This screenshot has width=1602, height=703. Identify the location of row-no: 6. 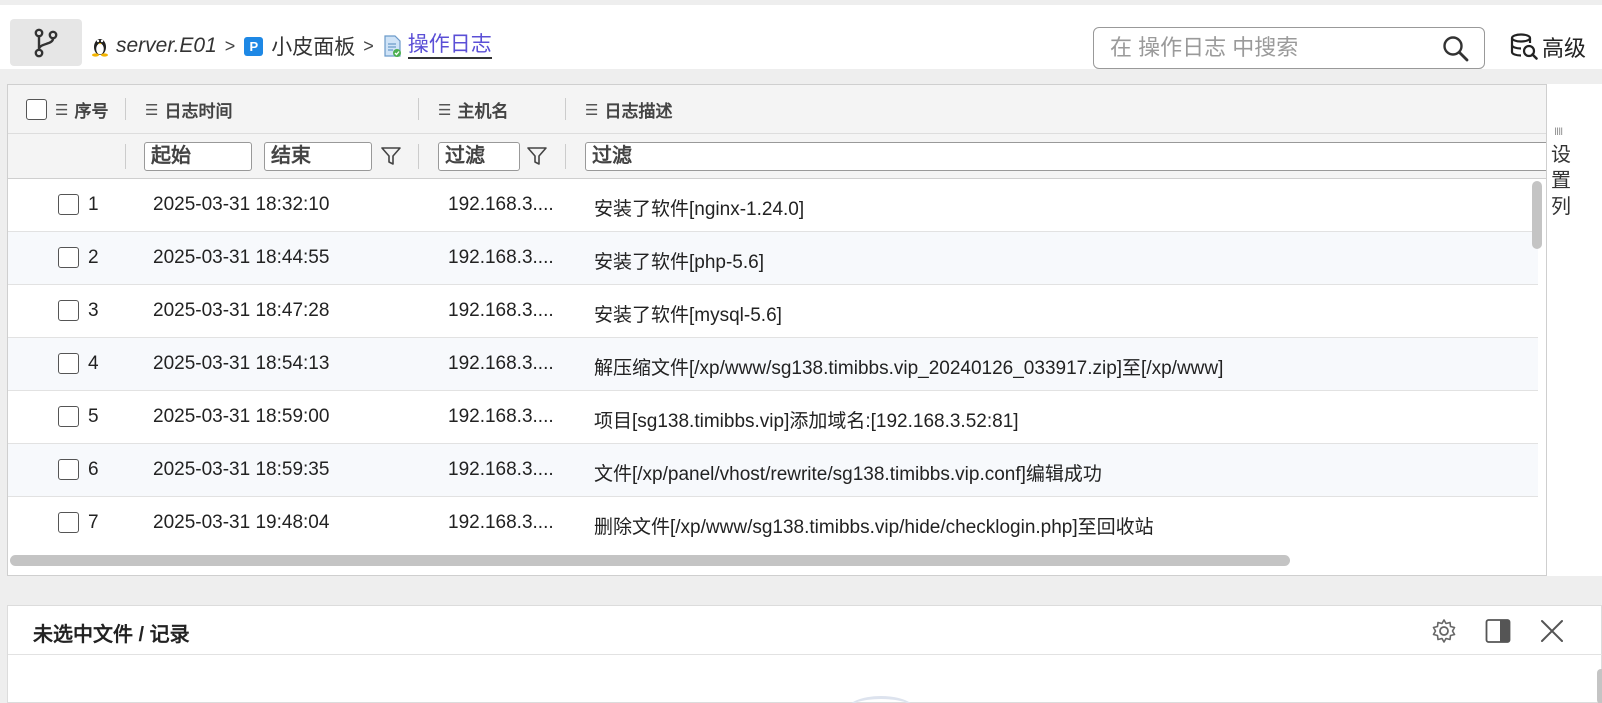
(93, 469).